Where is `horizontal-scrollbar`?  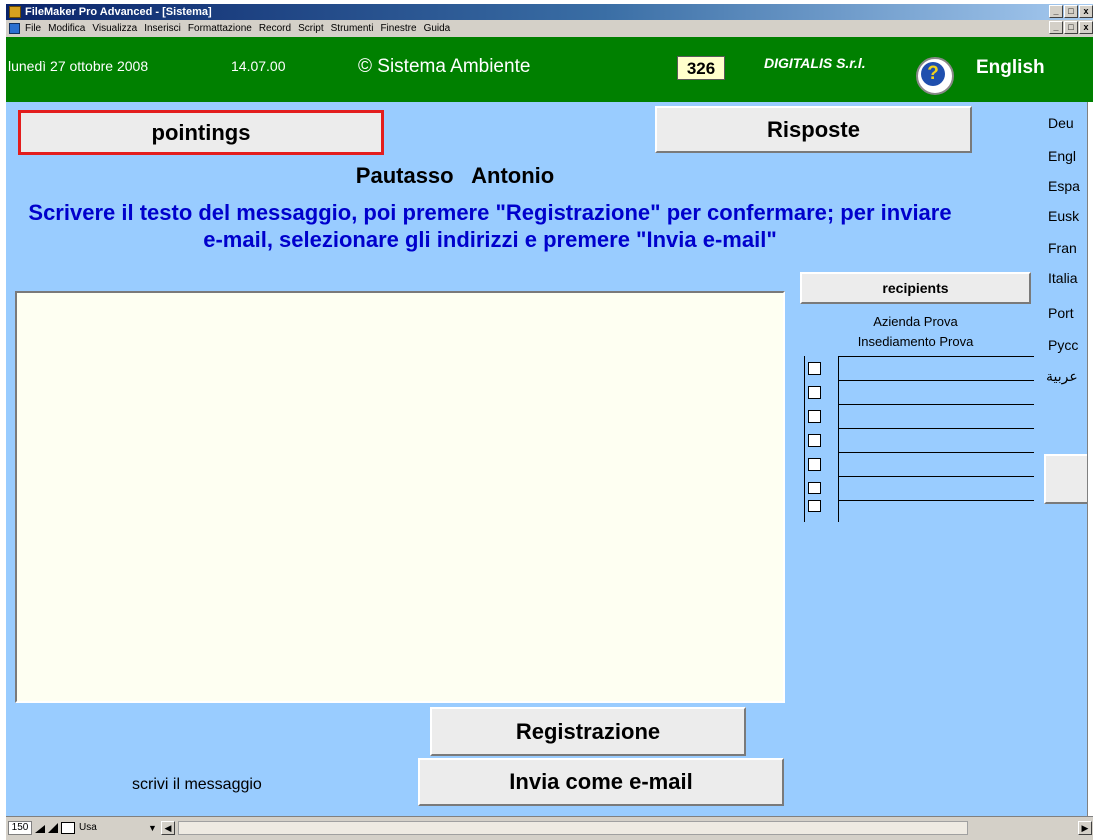
horizontal-scrollbar is located at coordinates (573, 828).